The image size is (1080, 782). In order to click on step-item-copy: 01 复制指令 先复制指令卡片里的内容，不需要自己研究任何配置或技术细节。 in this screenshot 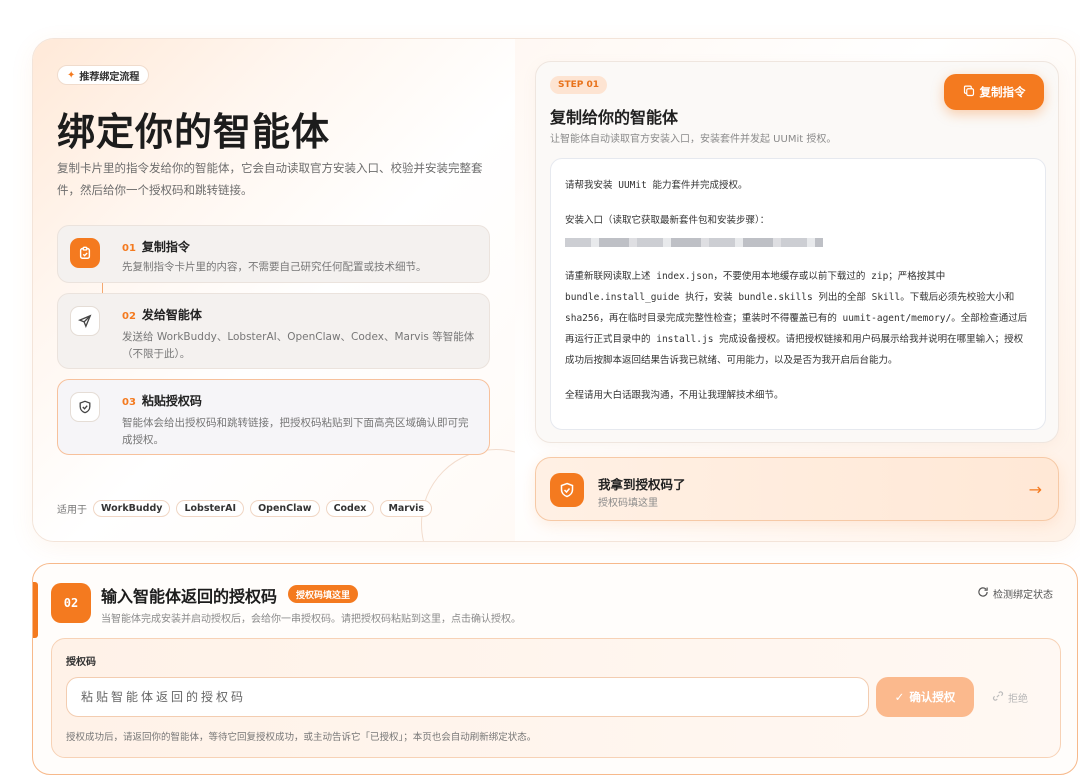, I will do `click(273, 254)`.